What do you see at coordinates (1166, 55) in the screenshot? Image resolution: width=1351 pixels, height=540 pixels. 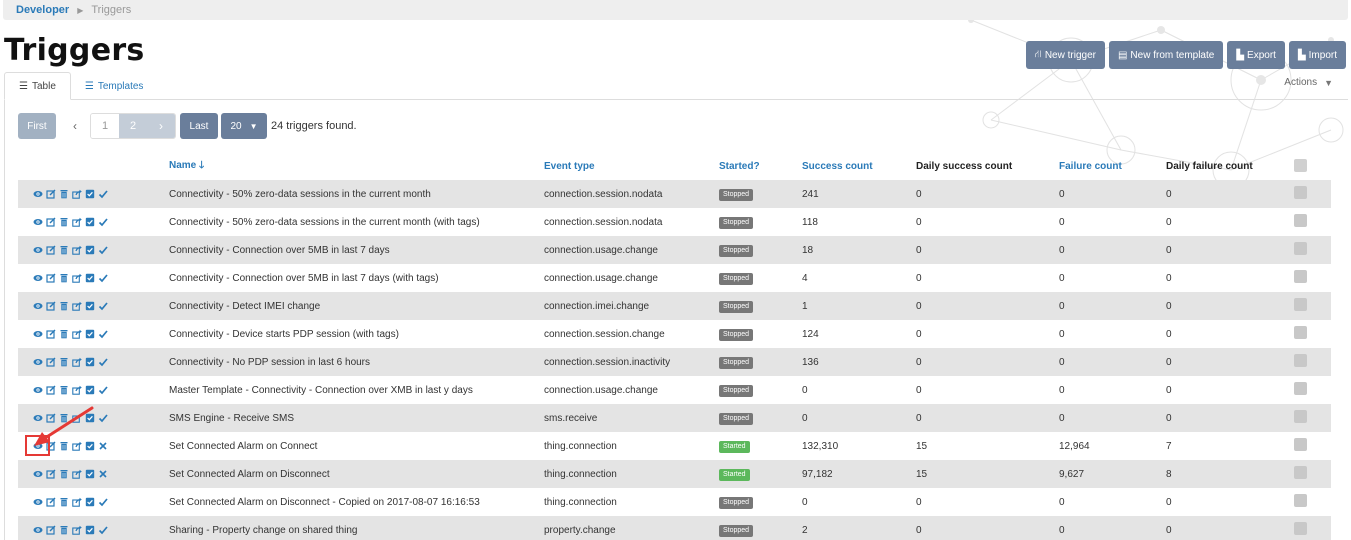 I see `new-from-template-button: ▤ New from template` at bounding box center [1166, 55].